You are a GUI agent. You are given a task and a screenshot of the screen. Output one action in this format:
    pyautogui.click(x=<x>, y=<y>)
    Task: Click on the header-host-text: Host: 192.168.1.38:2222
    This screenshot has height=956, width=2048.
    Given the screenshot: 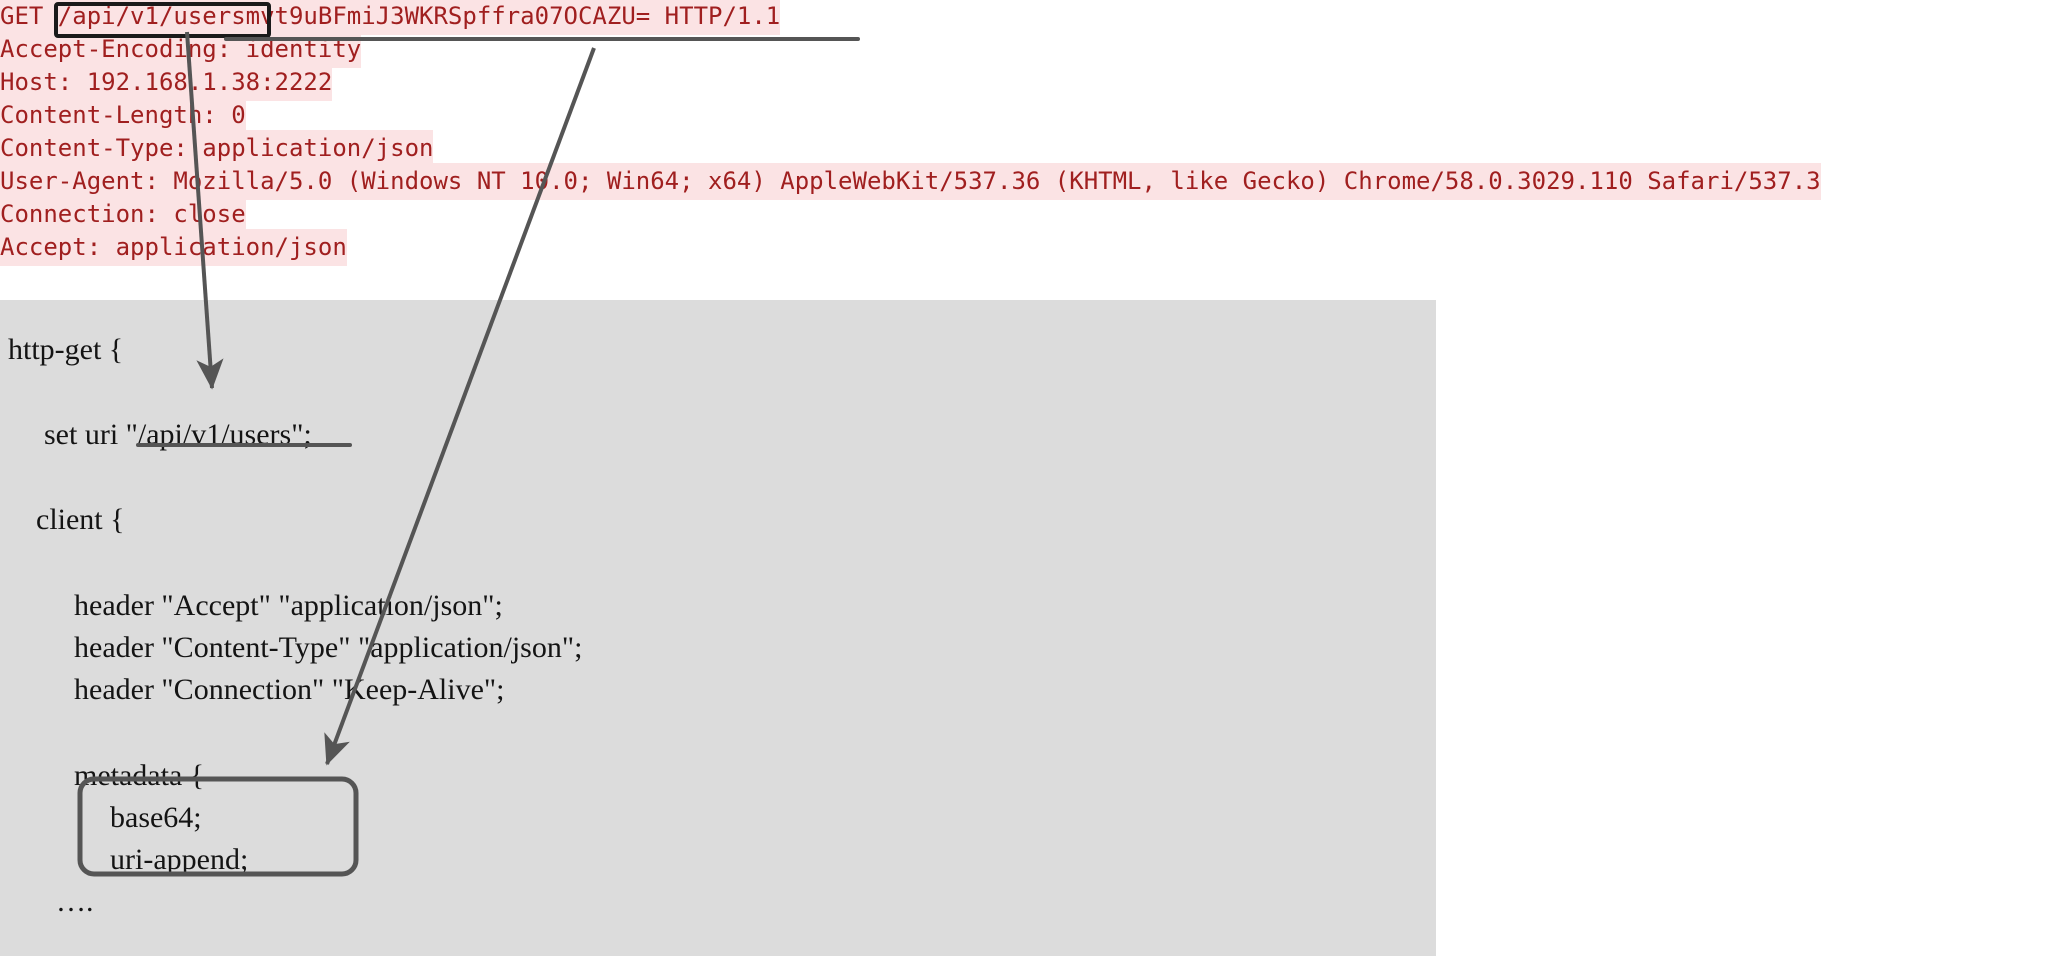 What is the action you would take?
    pyautogui.click(x=166, y=82)
    